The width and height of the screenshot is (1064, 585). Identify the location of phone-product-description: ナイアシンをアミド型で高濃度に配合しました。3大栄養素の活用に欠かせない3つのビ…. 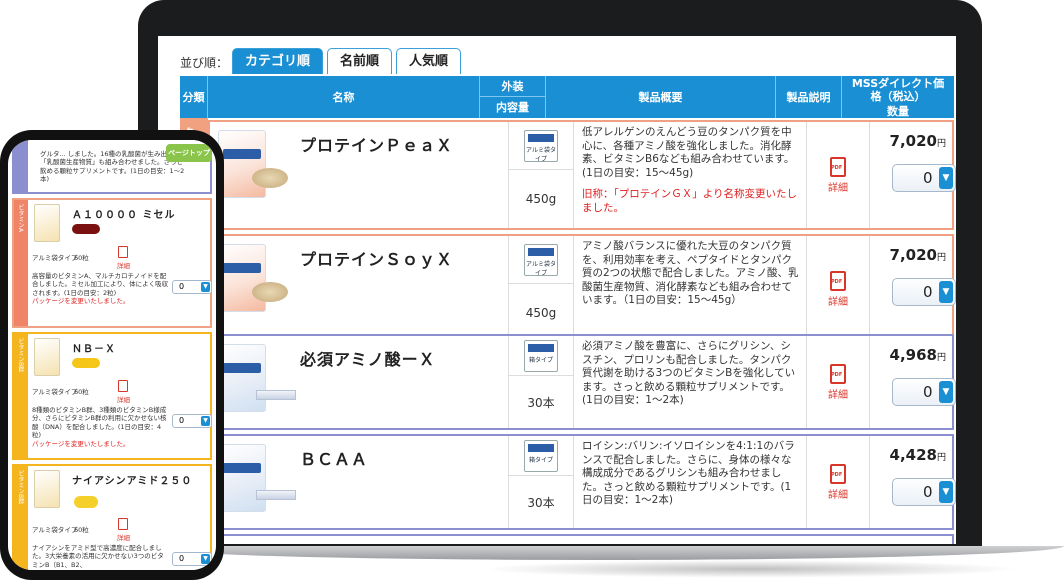
(98, 556).